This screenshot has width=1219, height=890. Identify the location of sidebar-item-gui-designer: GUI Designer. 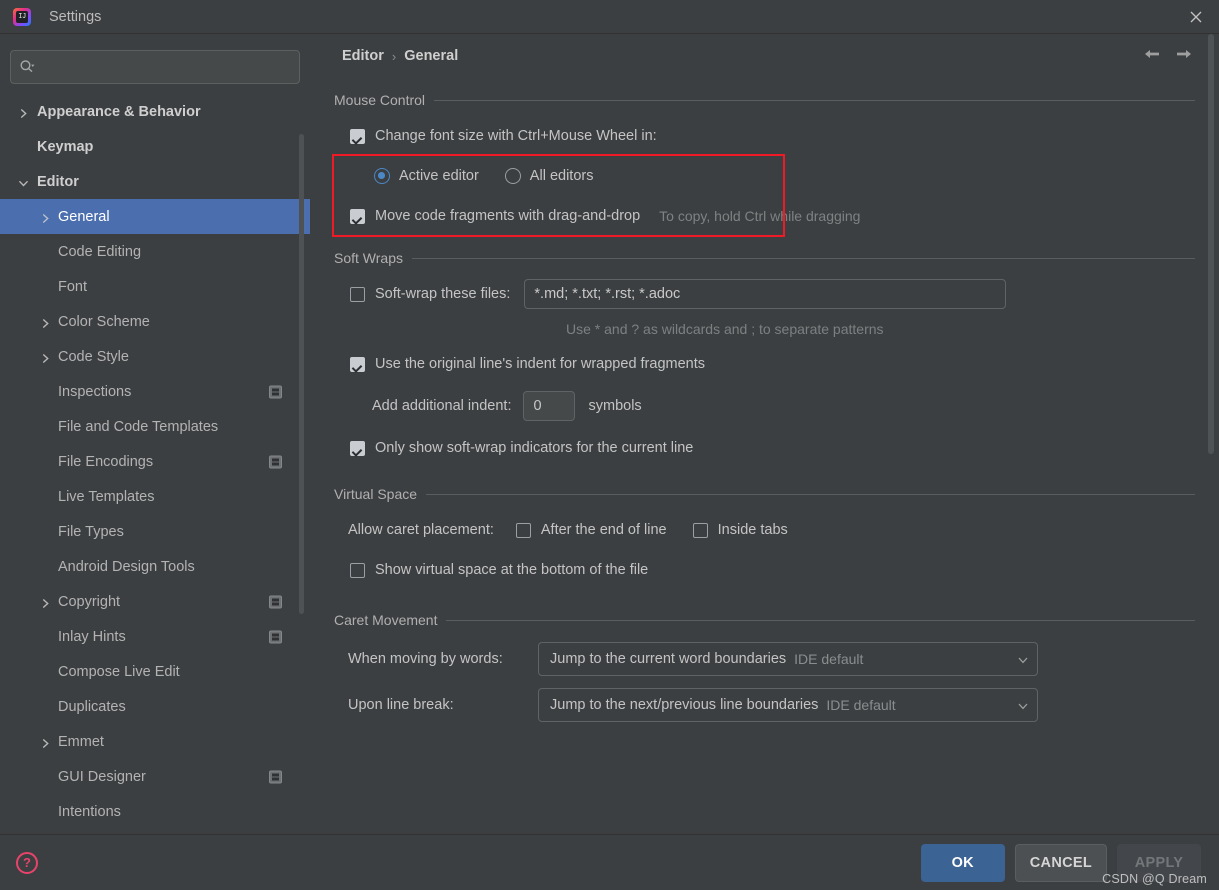
(155, 776).